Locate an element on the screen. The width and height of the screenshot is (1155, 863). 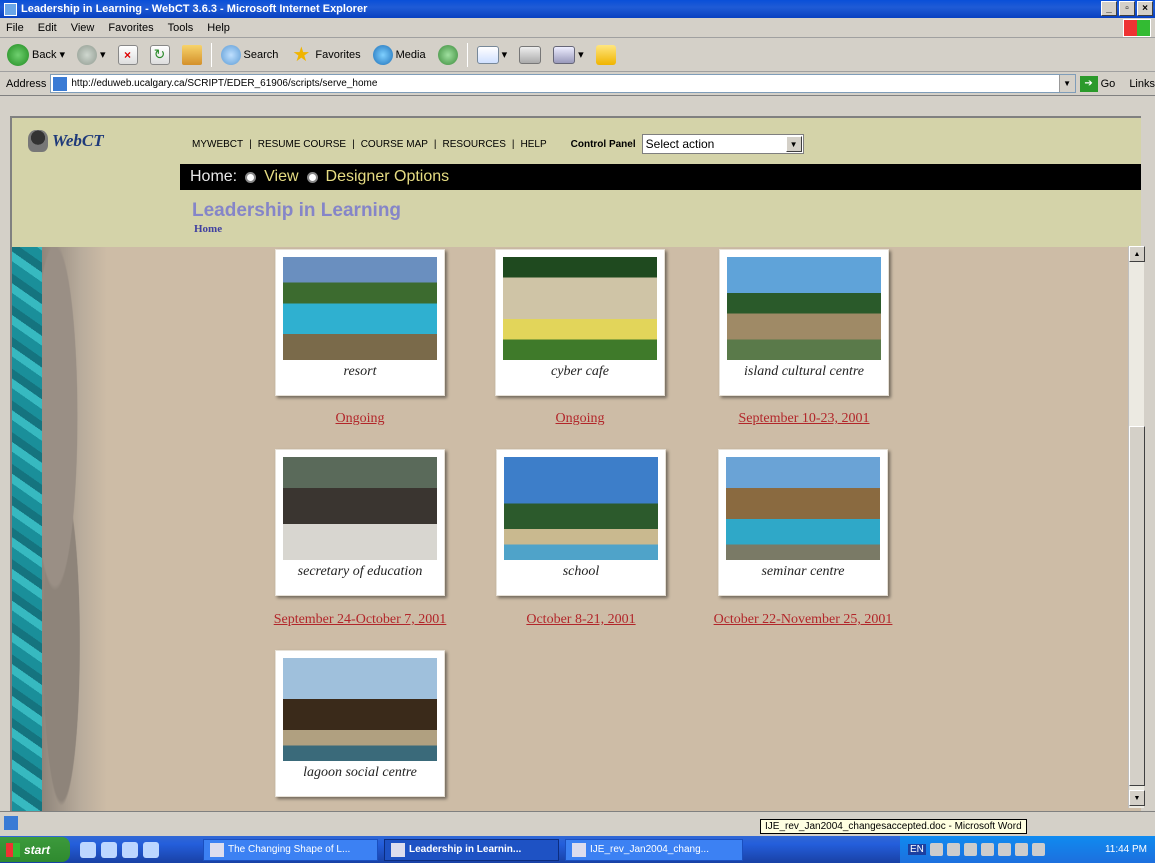
webct-logo-text: WebCT is located at coordinates (78, 140).